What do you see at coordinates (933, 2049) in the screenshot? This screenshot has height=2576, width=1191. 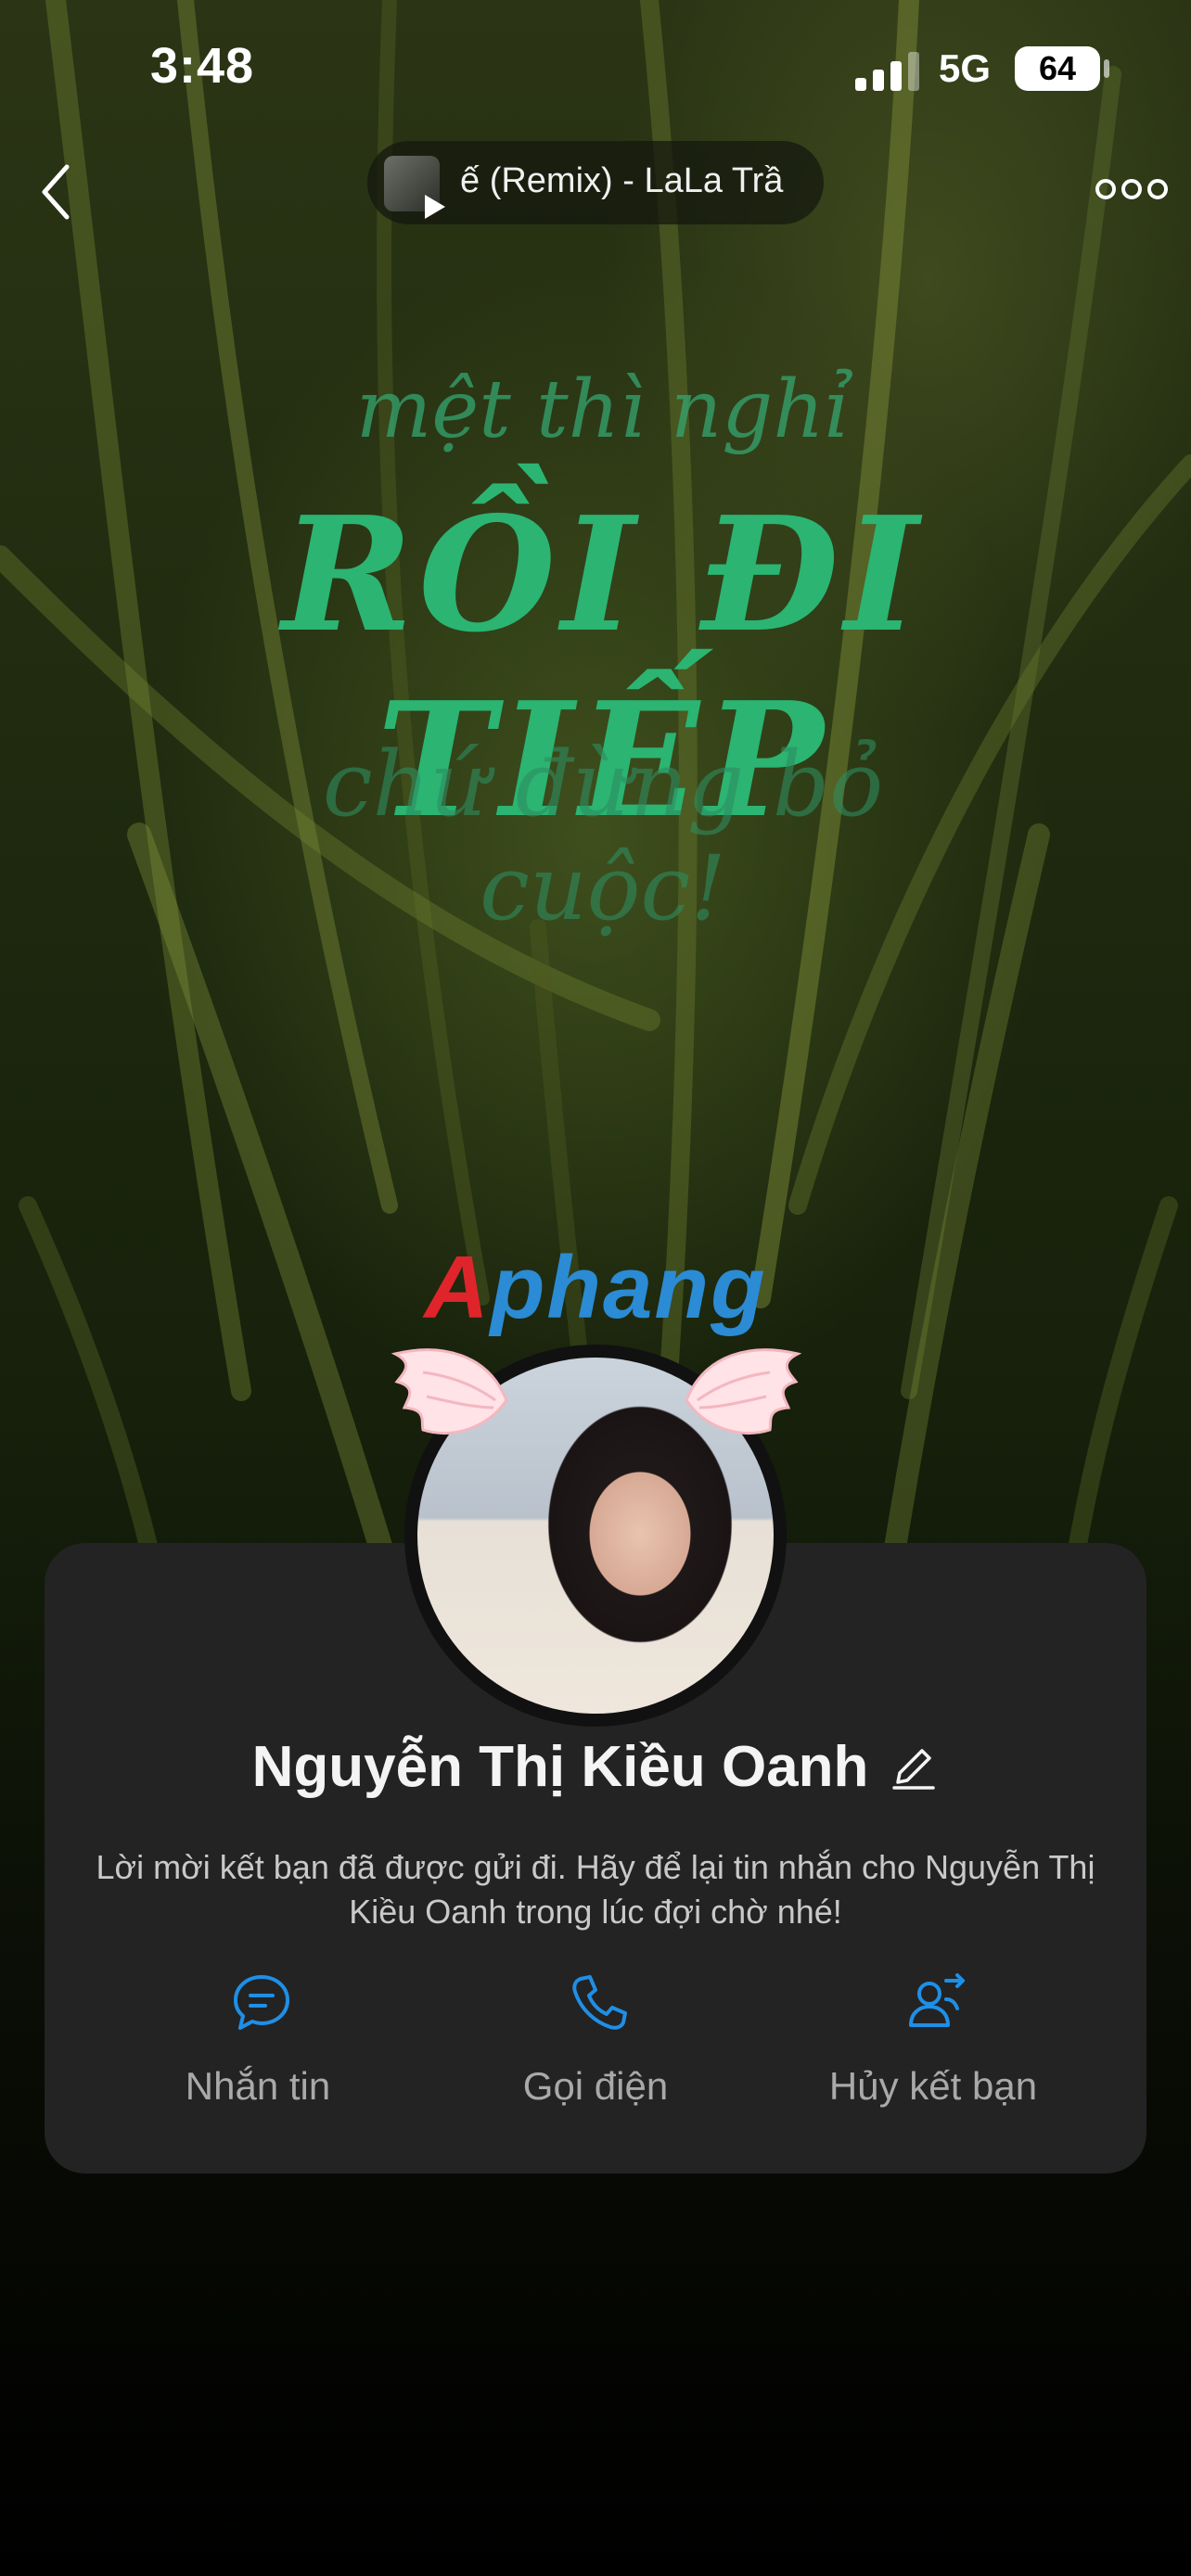 I see `unfriend-button: Hủy kết bạn` at bounding box center [933, 2049].